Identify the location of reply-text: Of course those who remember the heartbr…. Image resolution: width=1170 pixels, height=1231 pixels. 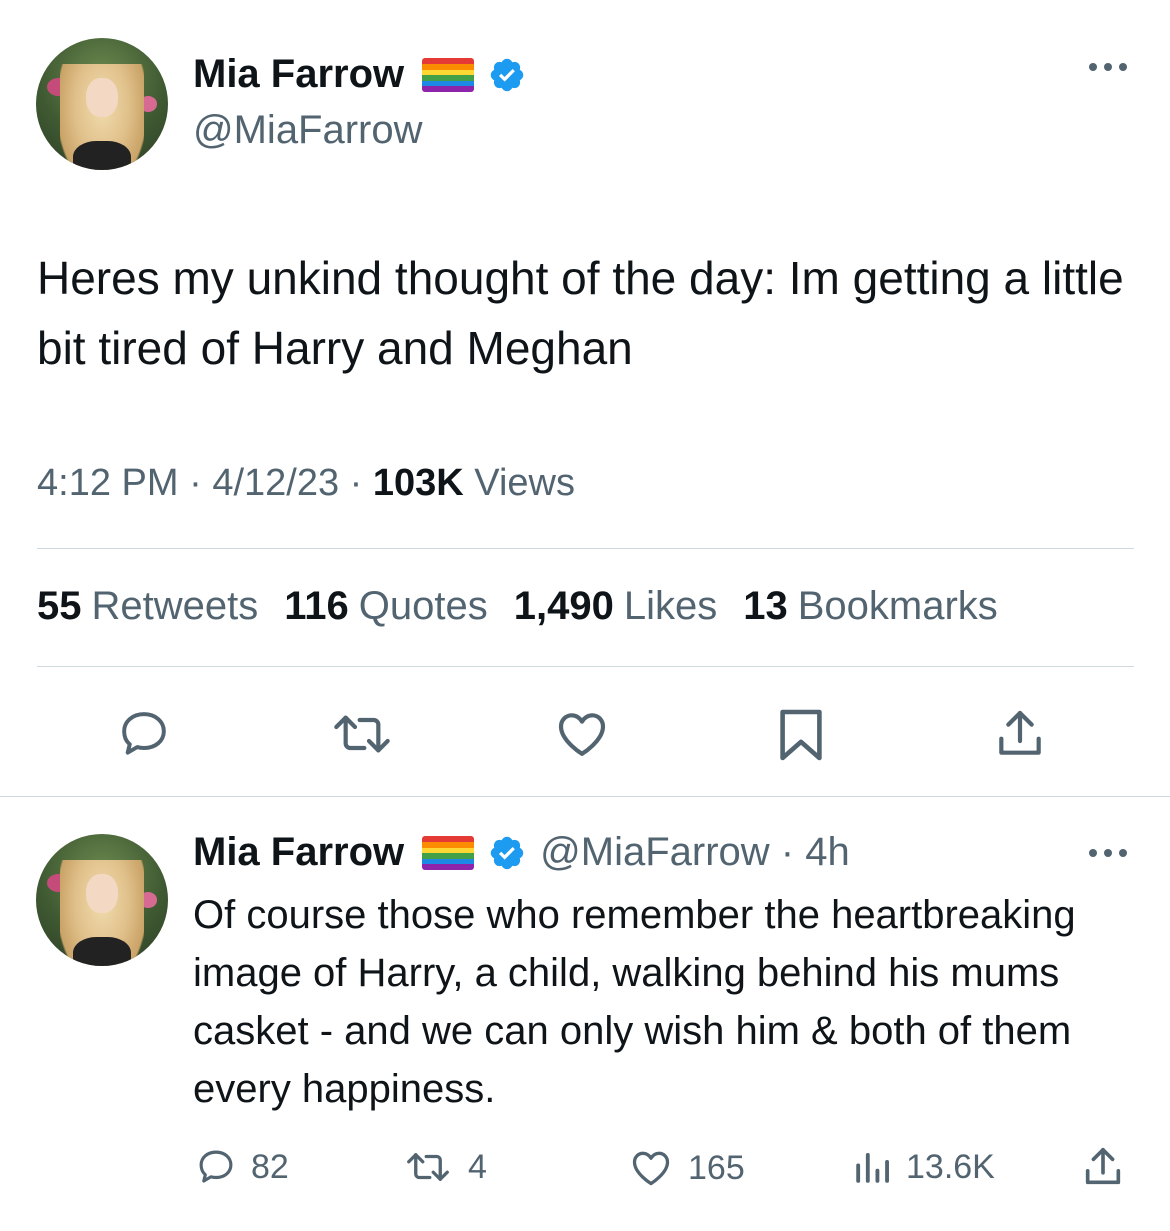
(634, 1002).